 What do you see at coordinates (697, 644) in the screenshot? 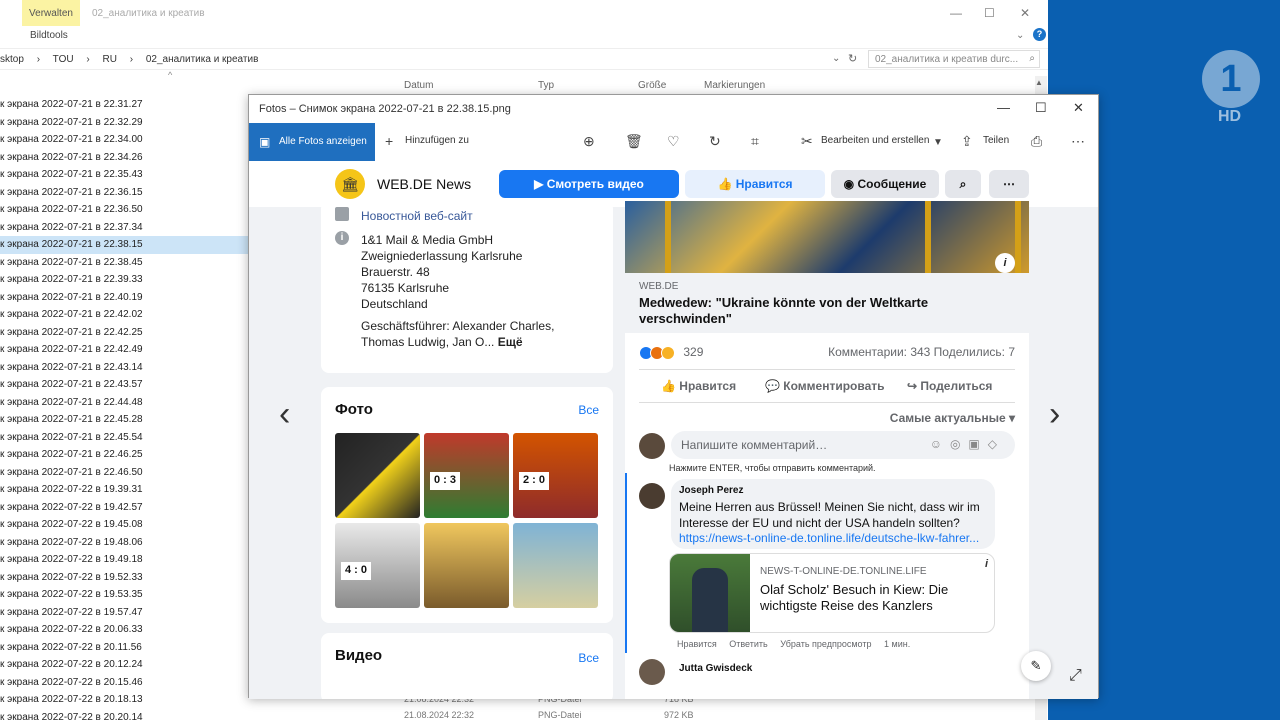
I see `comment-like-link: Нравится` at bounding box center [697, 644].